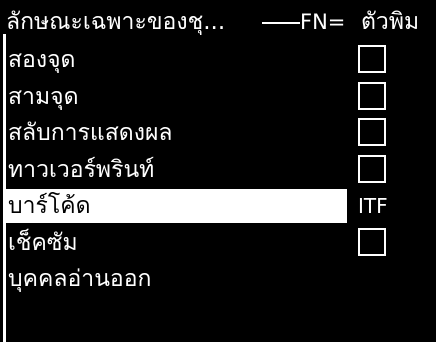 This screenshot has height=342, width=436. What do you see at coordinates (221, 60) in the screenshot?
I see `menu-item-double-dot: สองจุด` at bounding box center [221, 60].